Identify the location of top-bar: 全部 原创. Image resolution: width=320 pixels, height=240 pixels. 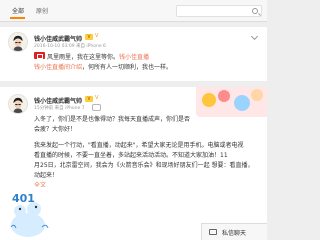
(133, 11).